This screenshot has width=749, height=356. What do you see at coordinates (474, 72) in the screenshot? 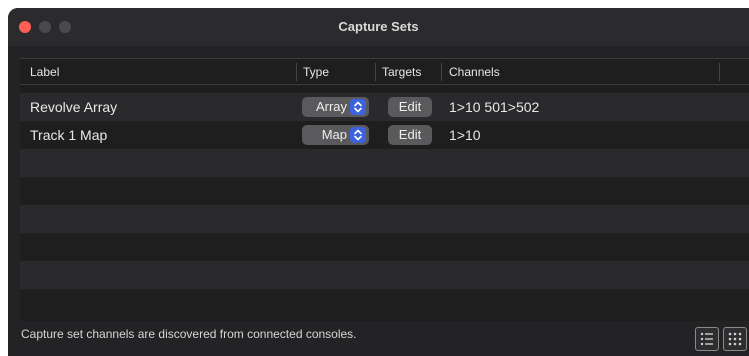
I see `column-header-channels: Channels` at bounding box center [474, 72].